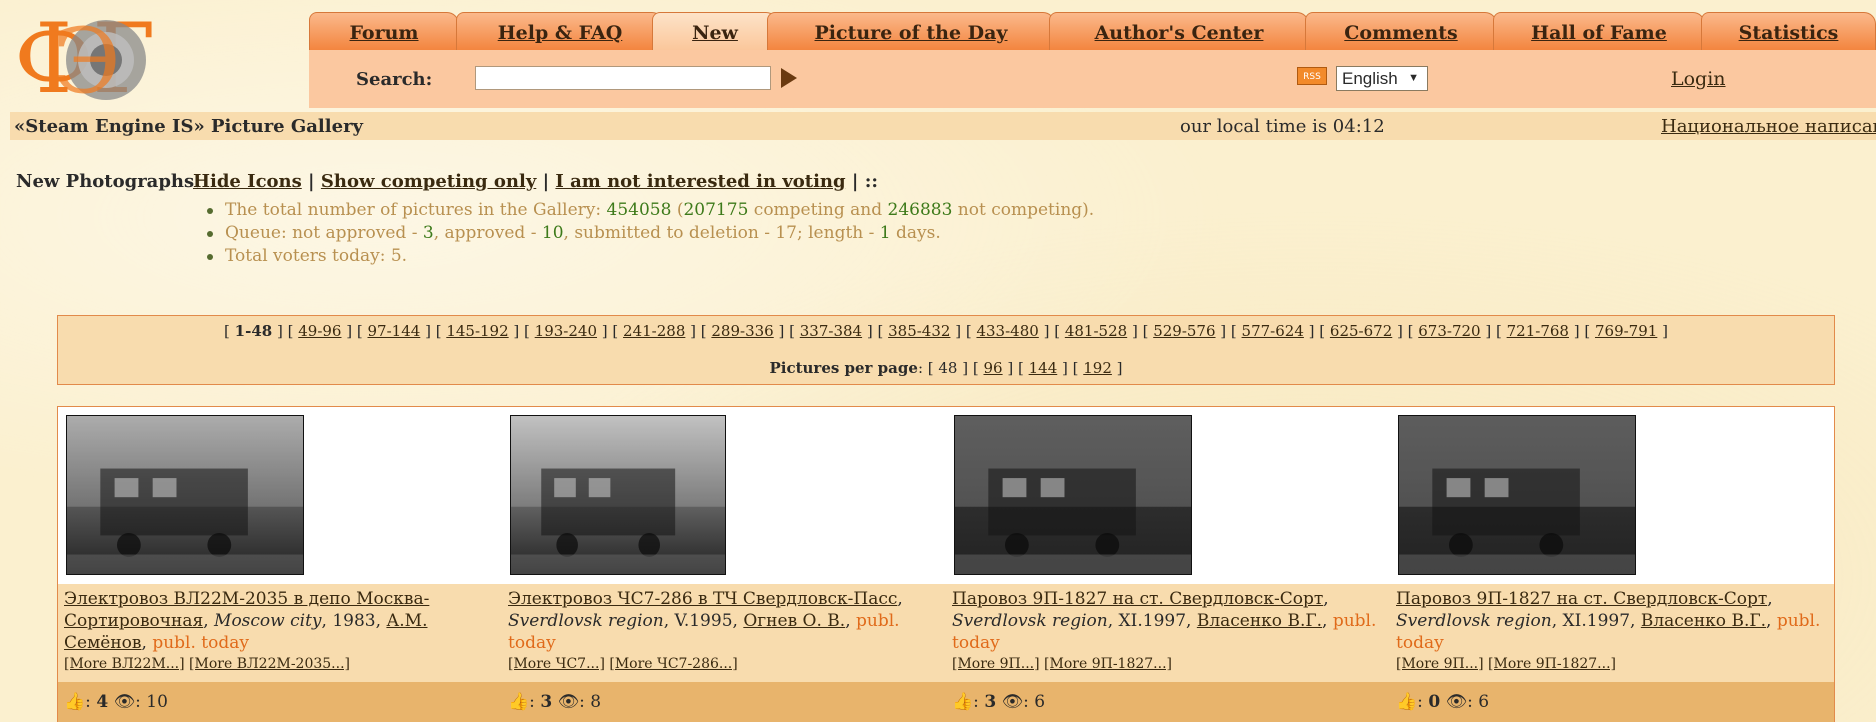 This screenshot has height=722, width=1876. What do you see at coordinates (1361, 331) in the screenshot?
I see `page-link: 625-672` at bounding box center [1361, 331].